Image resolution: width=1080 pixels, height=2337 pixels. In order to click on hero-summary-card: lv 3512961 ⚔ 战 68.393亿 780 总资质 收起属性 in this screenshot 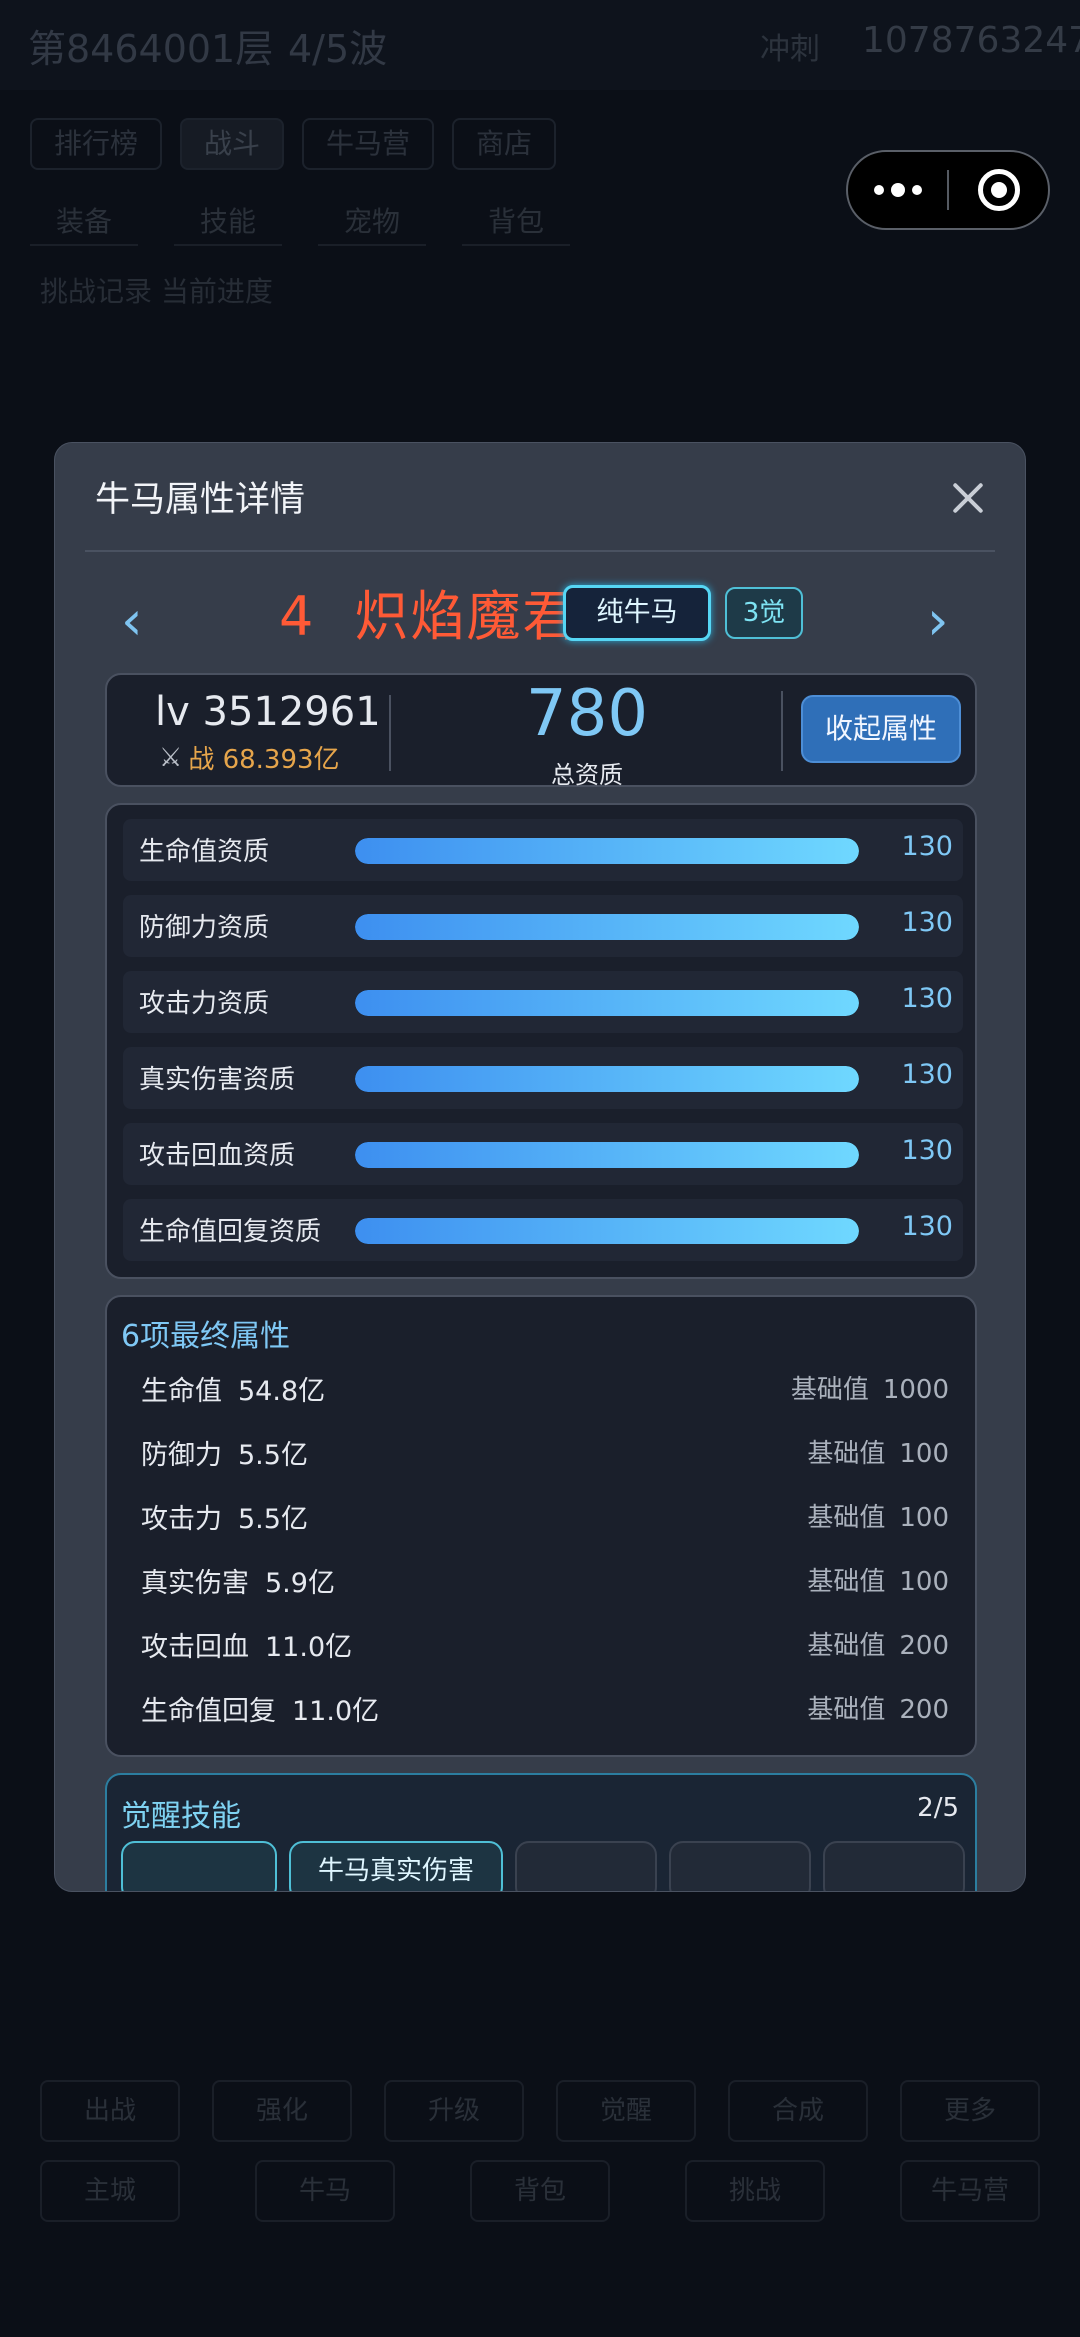, I will do `click(541, 731)`.